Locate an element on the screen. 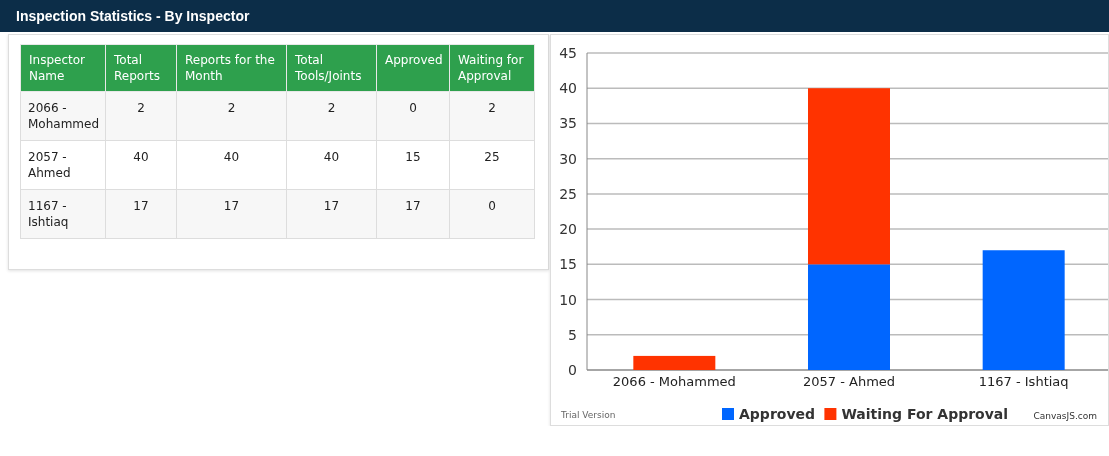  y-tick-label: 45 is located at coordinates (568, 53).